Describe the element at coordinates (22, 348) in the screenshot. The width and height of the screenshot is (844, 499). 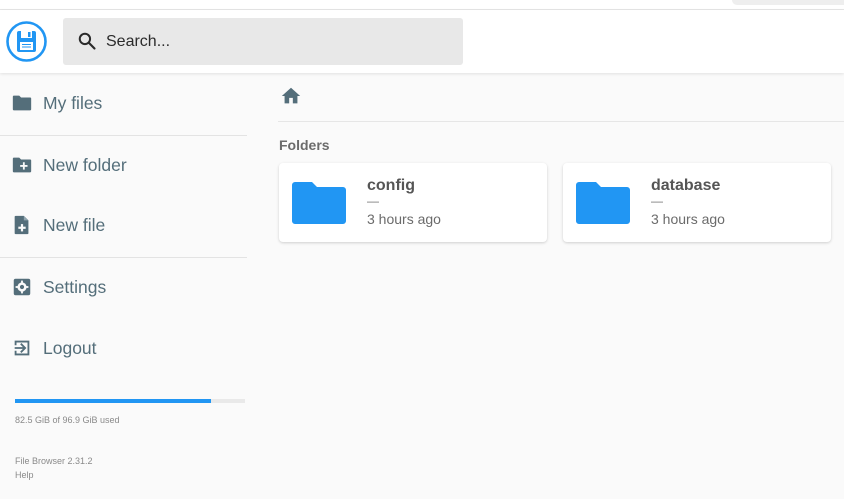
I see `logout-icon` at that location.